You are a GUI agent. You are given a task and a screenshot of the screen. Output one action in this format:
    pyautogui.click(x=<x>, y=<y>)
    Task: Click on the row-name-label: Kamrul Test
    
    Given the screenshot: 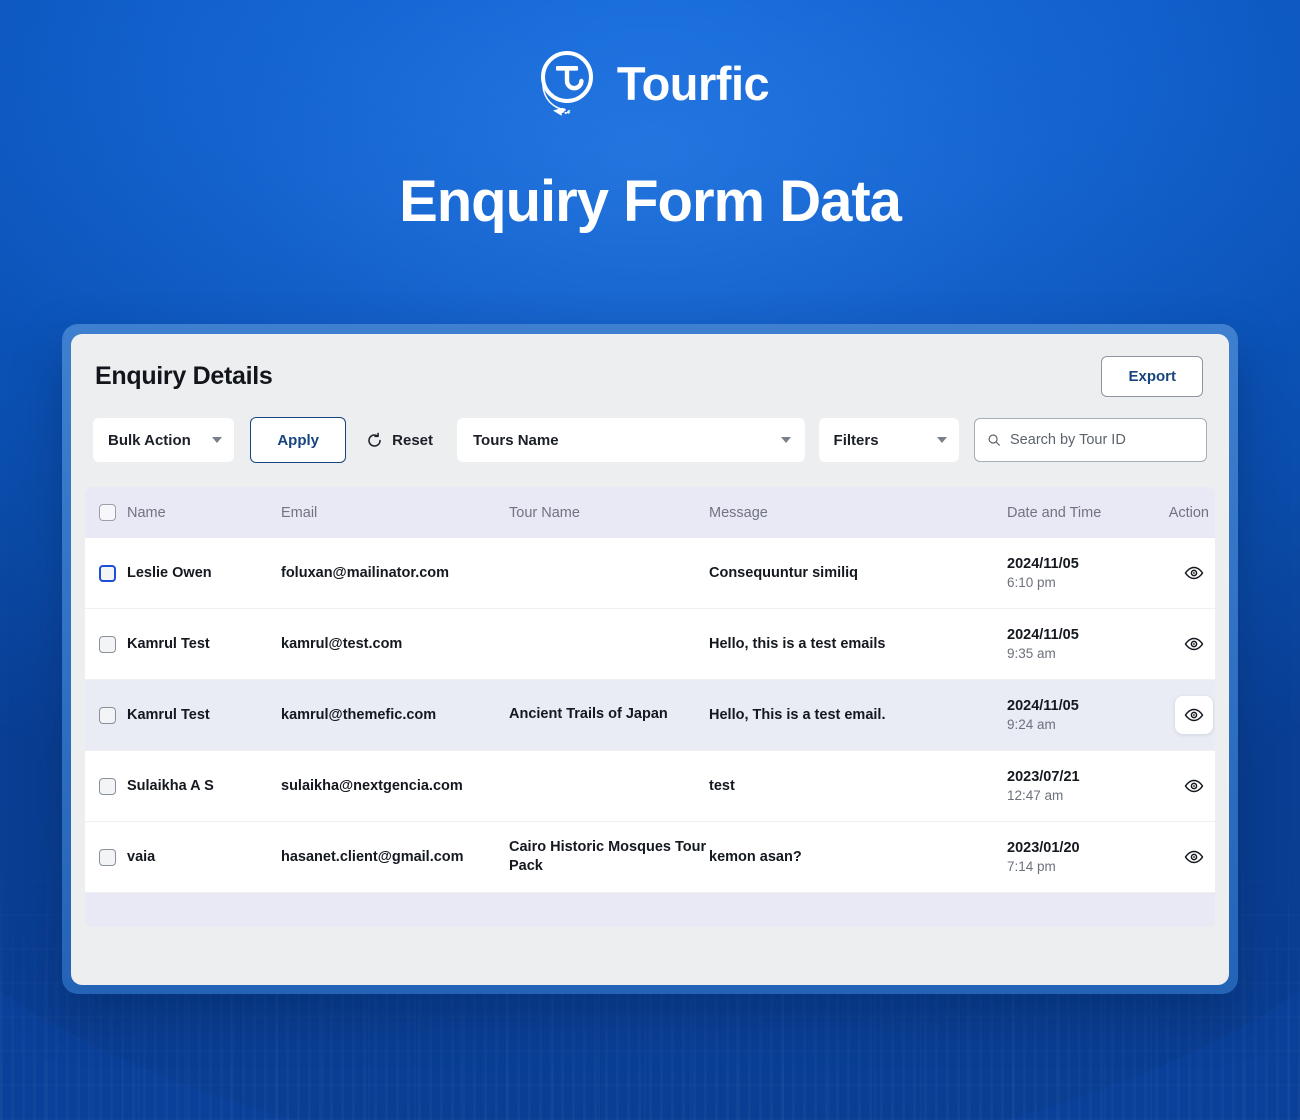 What is the action you would take?
    pyautogui.click(x=168, y=644)
    